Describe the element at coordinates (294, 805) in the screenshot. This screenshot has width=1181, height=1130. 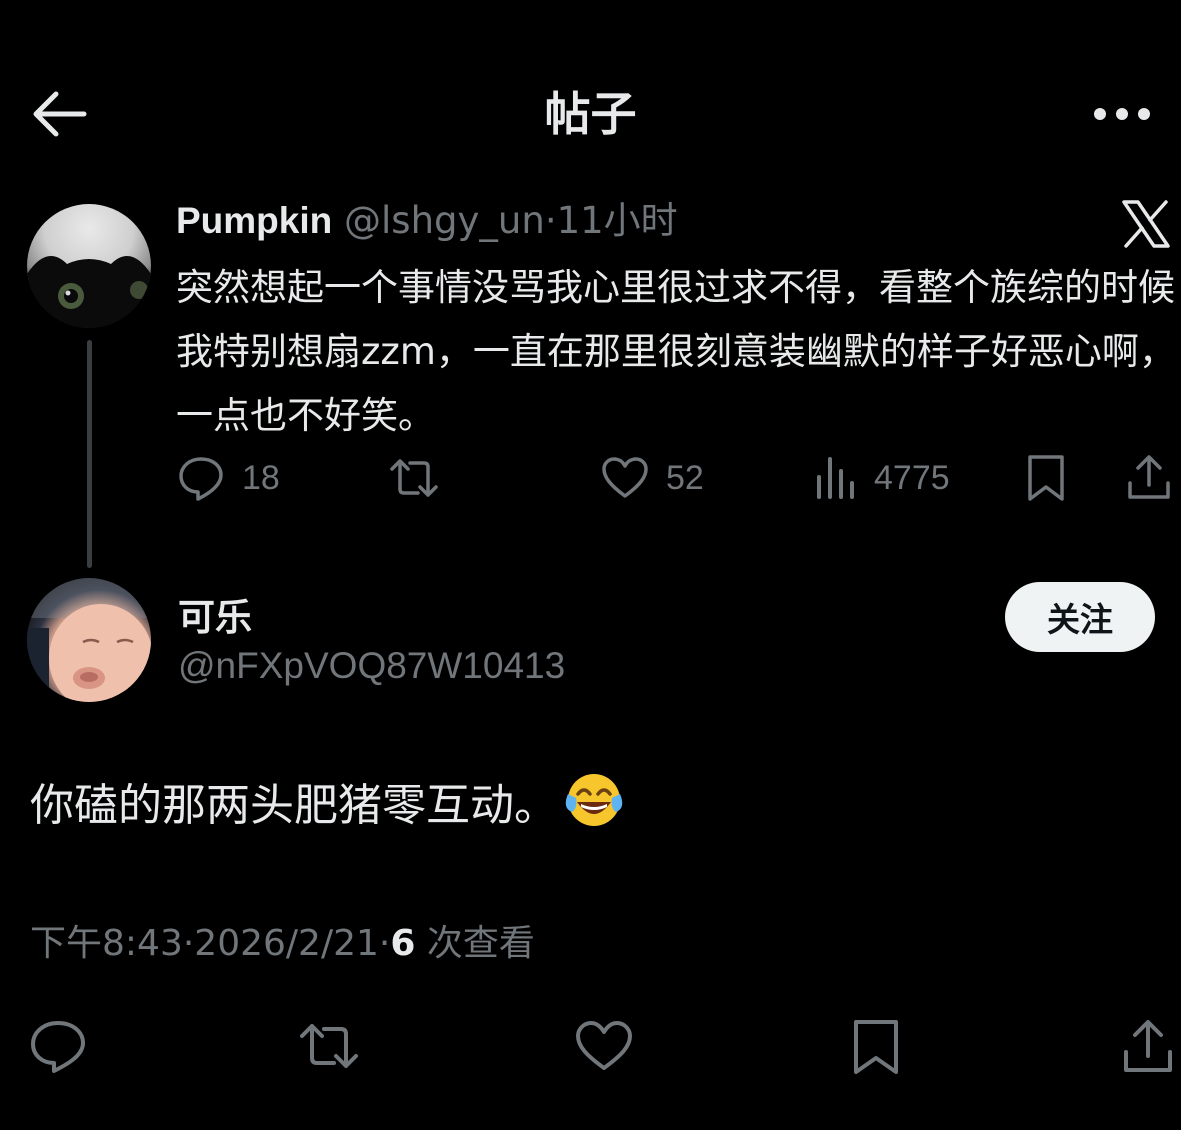
I see `reply-text-content: 你磕的那两头肥猪零互动。` at that location.